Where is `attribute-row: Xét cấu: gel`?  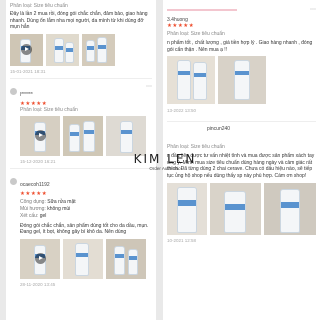 attribute-row: Xét cấu: gel is located at coordinates (86, 216).